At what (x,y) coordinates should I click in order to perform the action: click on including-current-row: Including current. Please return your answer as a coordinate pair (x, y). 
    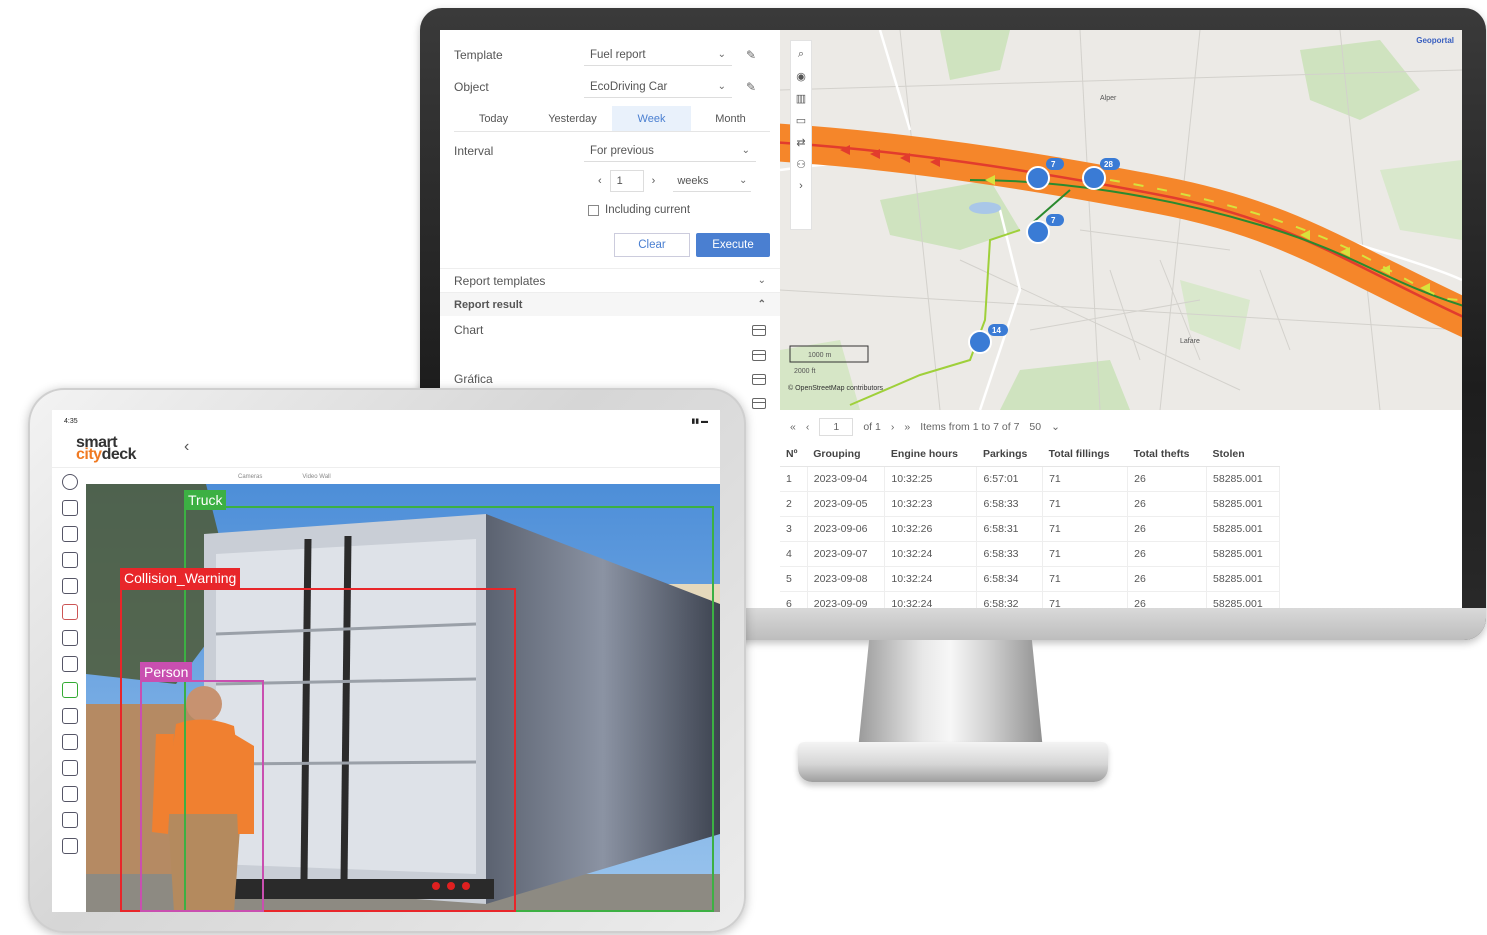
    Looking at the image, I should click on (639, 210).